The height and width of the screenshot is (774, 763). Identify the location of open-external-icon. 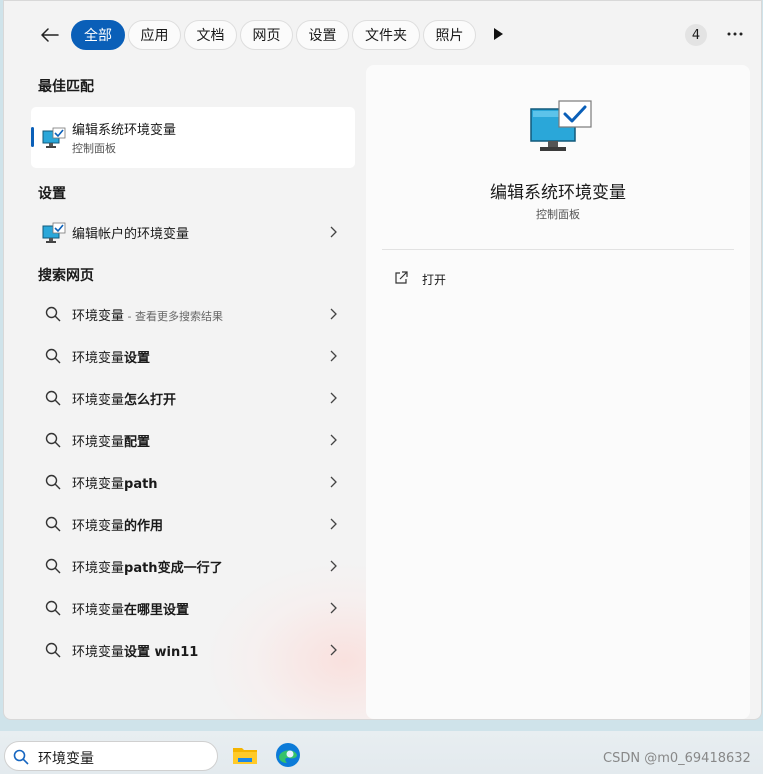
(401, 278).